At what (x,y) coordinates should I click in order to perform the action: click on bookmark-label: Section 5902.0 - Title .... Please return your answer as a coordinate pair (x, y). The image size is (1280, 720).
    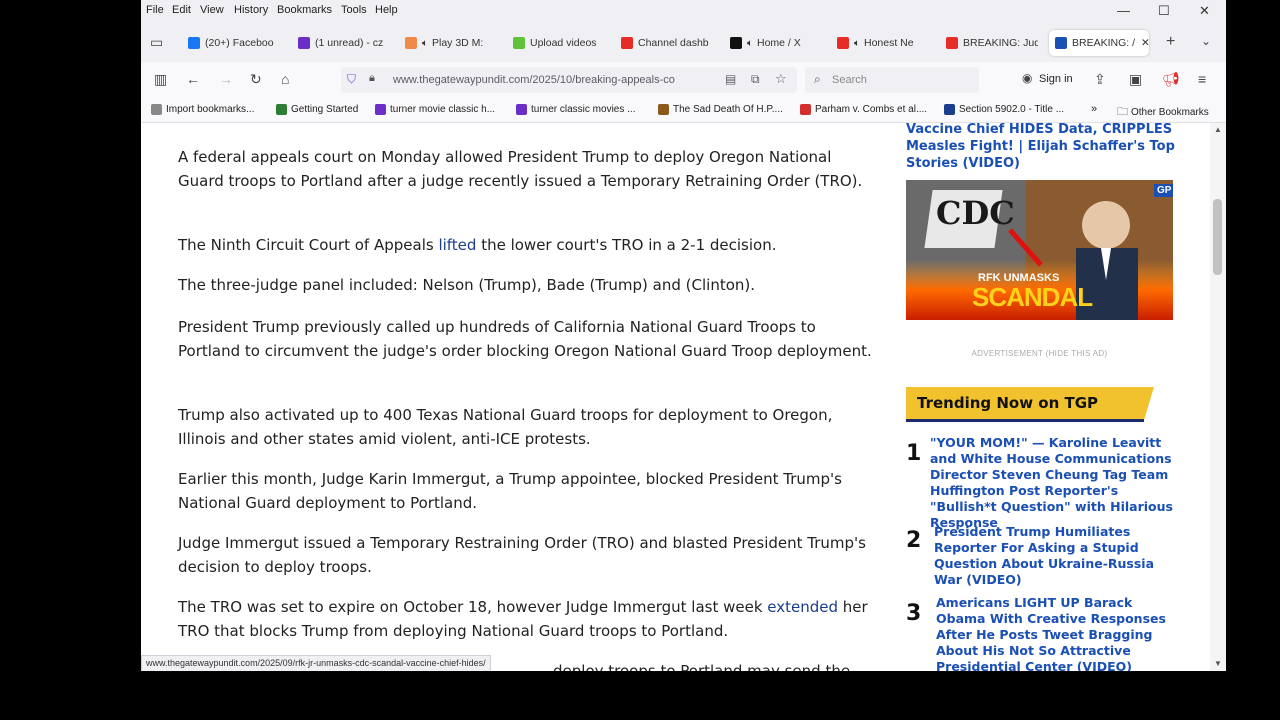
    Looking at the image, I should click on (1012, 109).